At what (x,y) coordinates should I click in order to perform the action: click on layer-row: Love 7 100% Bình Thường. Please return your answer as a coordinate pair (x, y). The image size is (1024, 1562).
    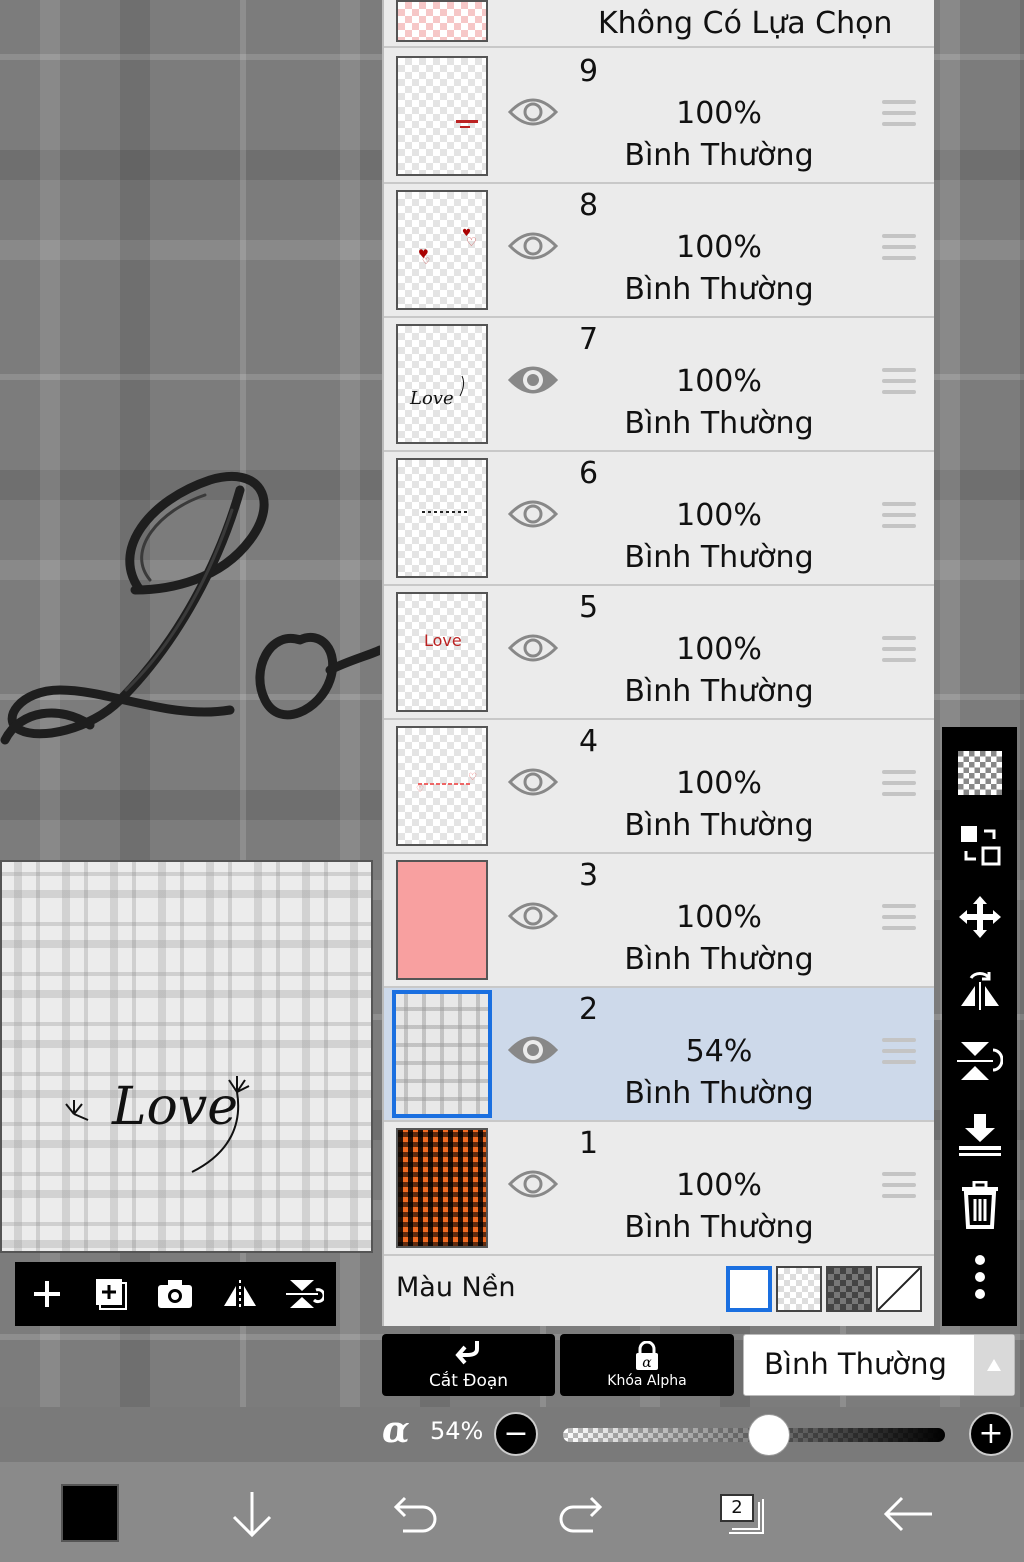
    Looking at the image, I should click on (659, 385).